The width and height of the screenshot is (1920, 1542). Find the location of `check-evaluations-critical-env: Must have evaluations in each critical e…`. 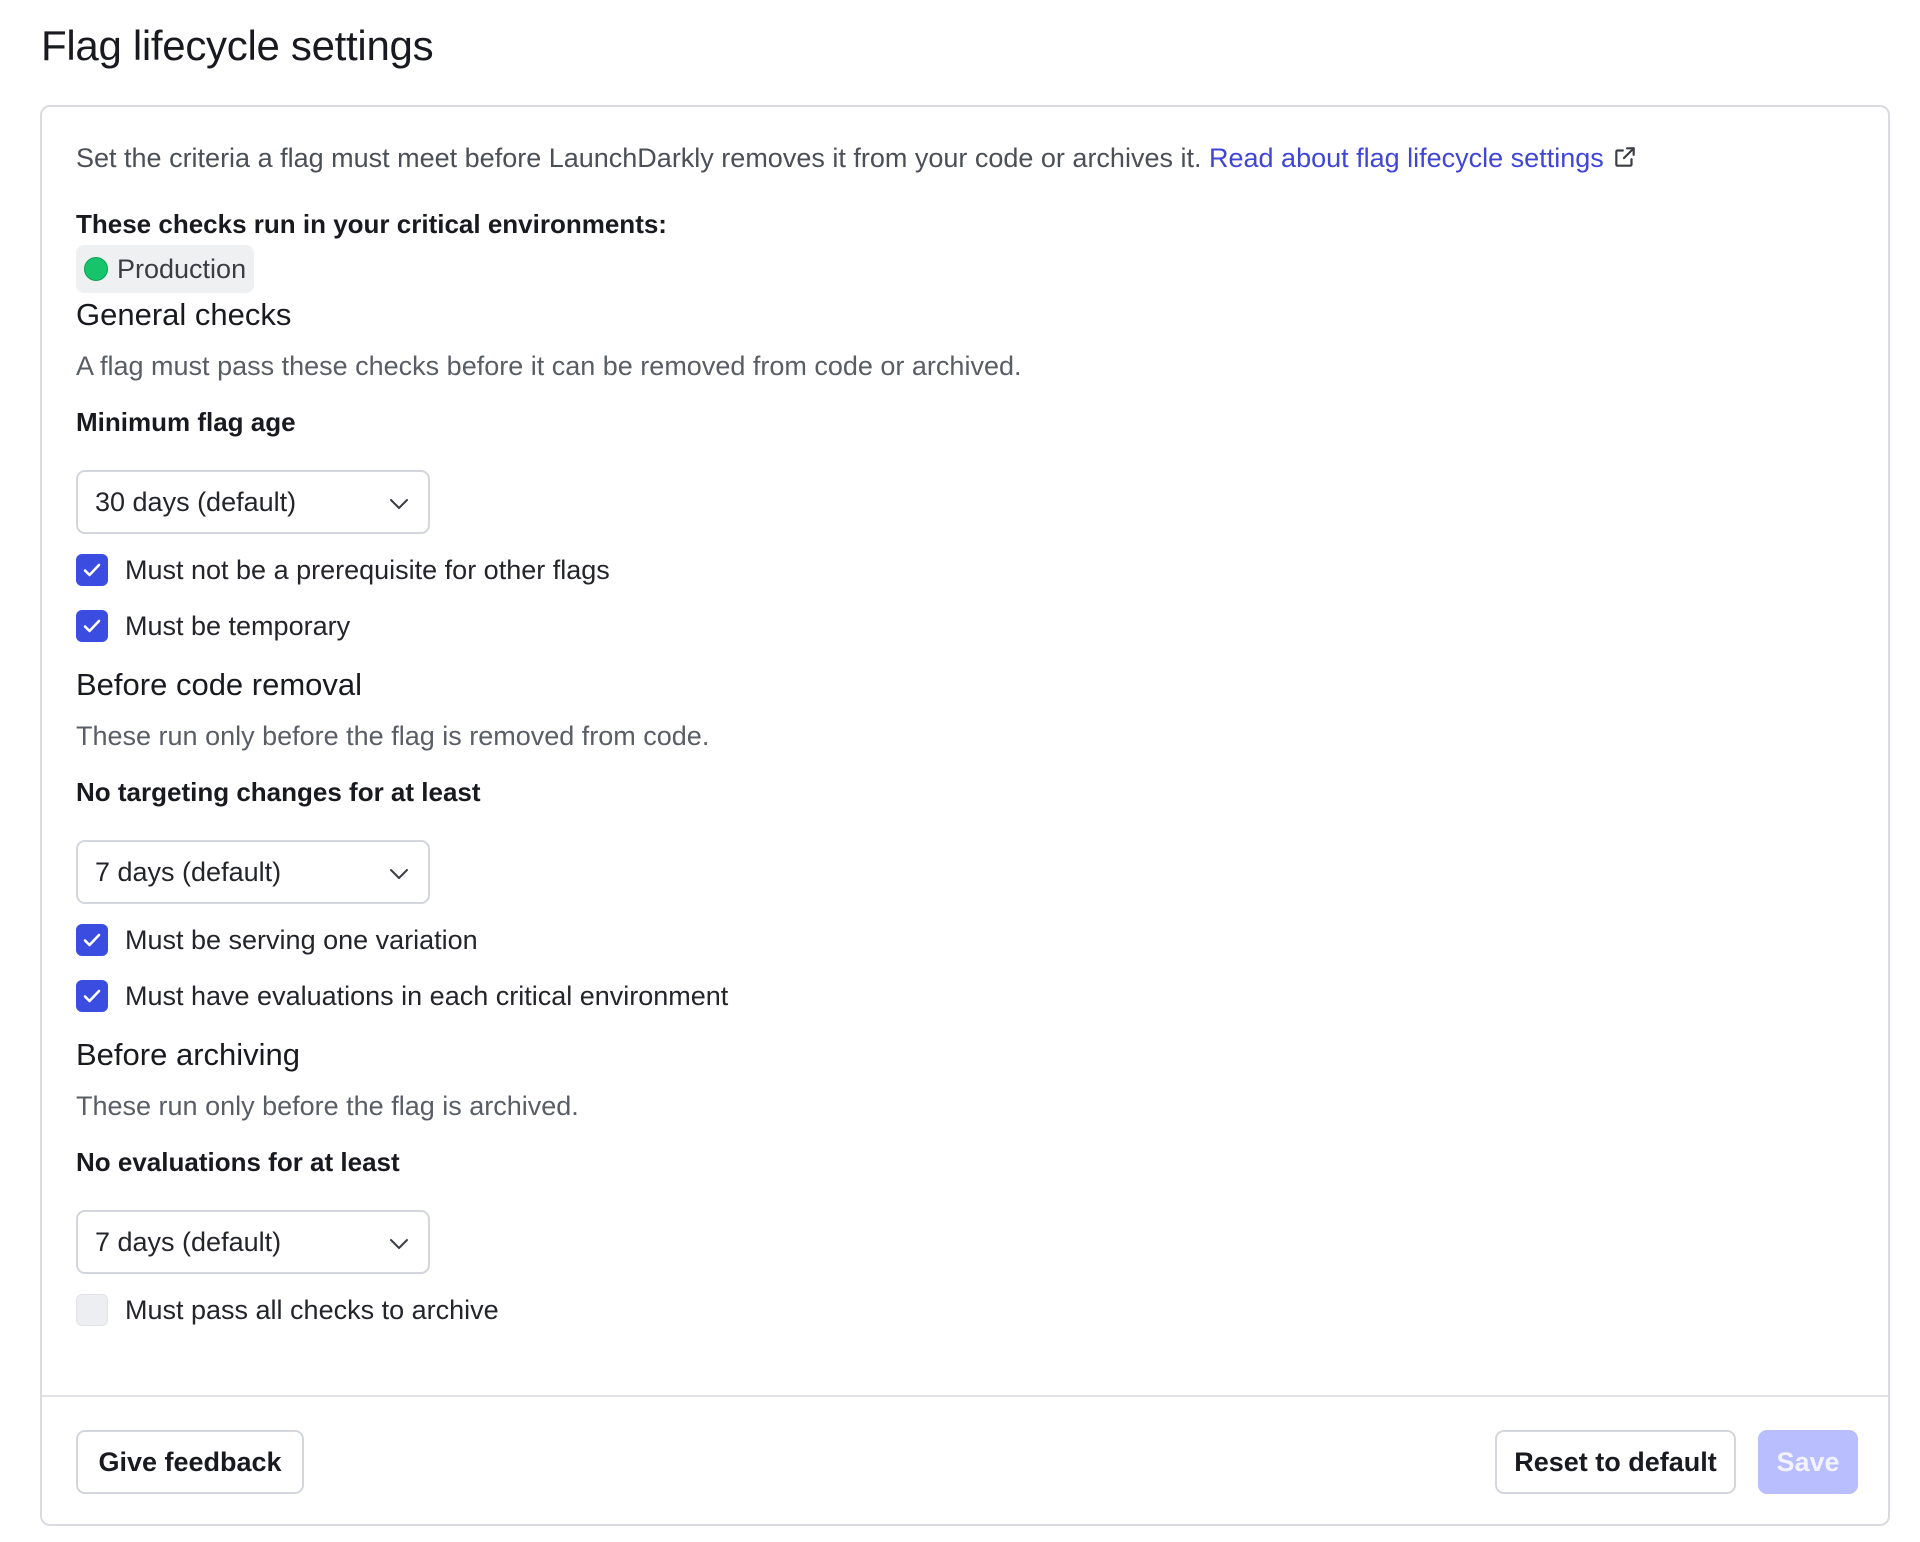

check-evaluations-critical-env: Must have evaluations in each critical e… is located at coordinates (402, 996).